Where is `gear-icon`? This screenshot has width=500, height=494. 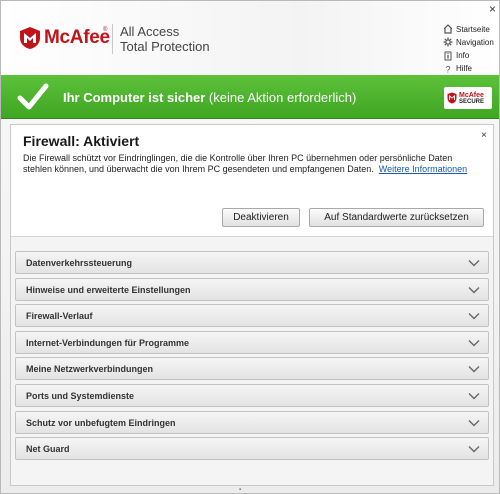
gear-icon is located at coordinates (448, 42).